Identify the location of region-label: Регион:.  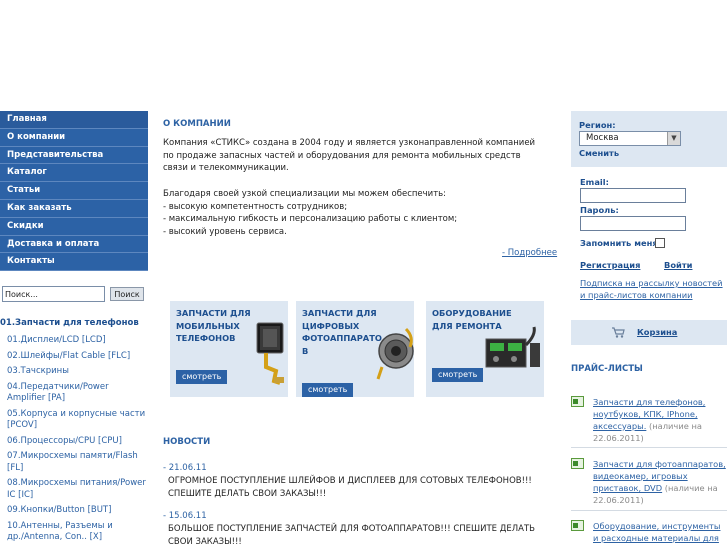
(597, 125).